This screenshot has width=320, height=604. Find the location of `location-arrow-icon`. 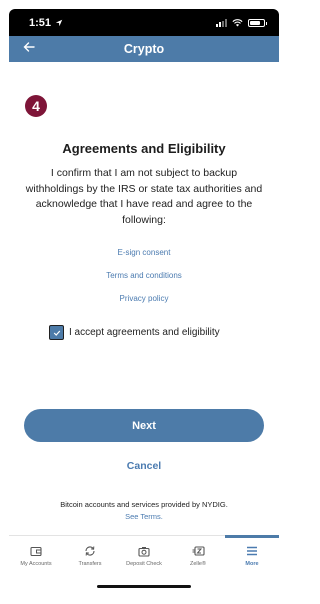

location-arrow-icon is located at coordinates (59, 22).